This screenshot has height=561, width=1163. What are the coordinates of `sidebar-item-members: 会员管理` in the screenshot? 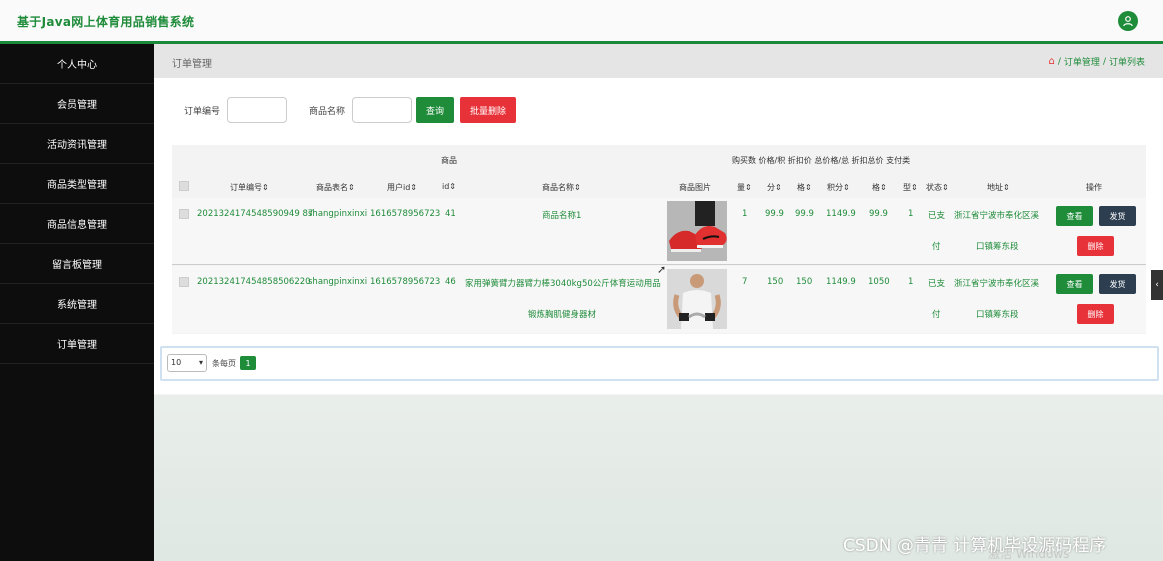 It's located at (77, 104).